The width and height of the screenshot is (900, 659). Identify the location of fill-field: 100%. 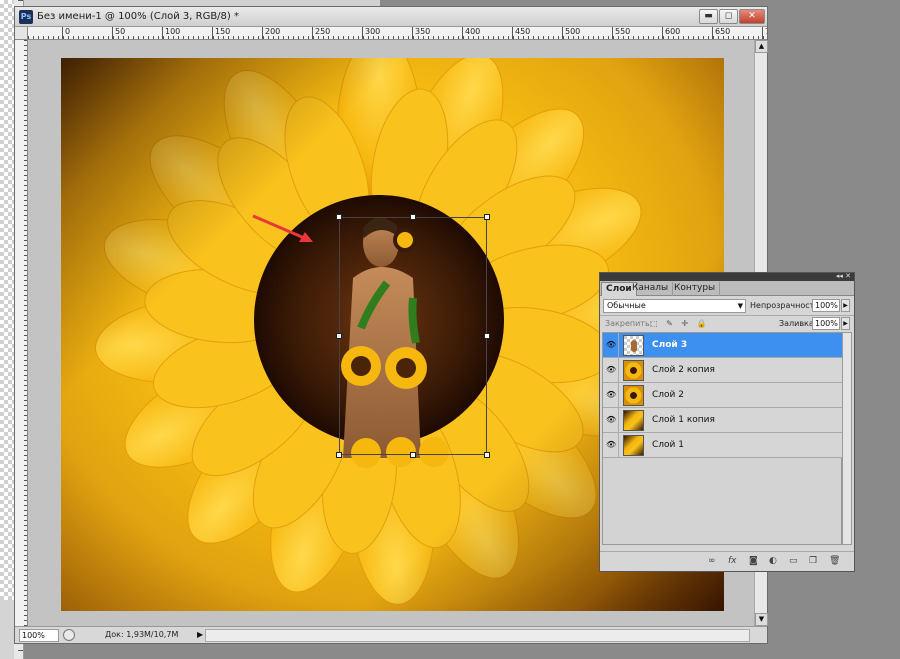
(826, 323).